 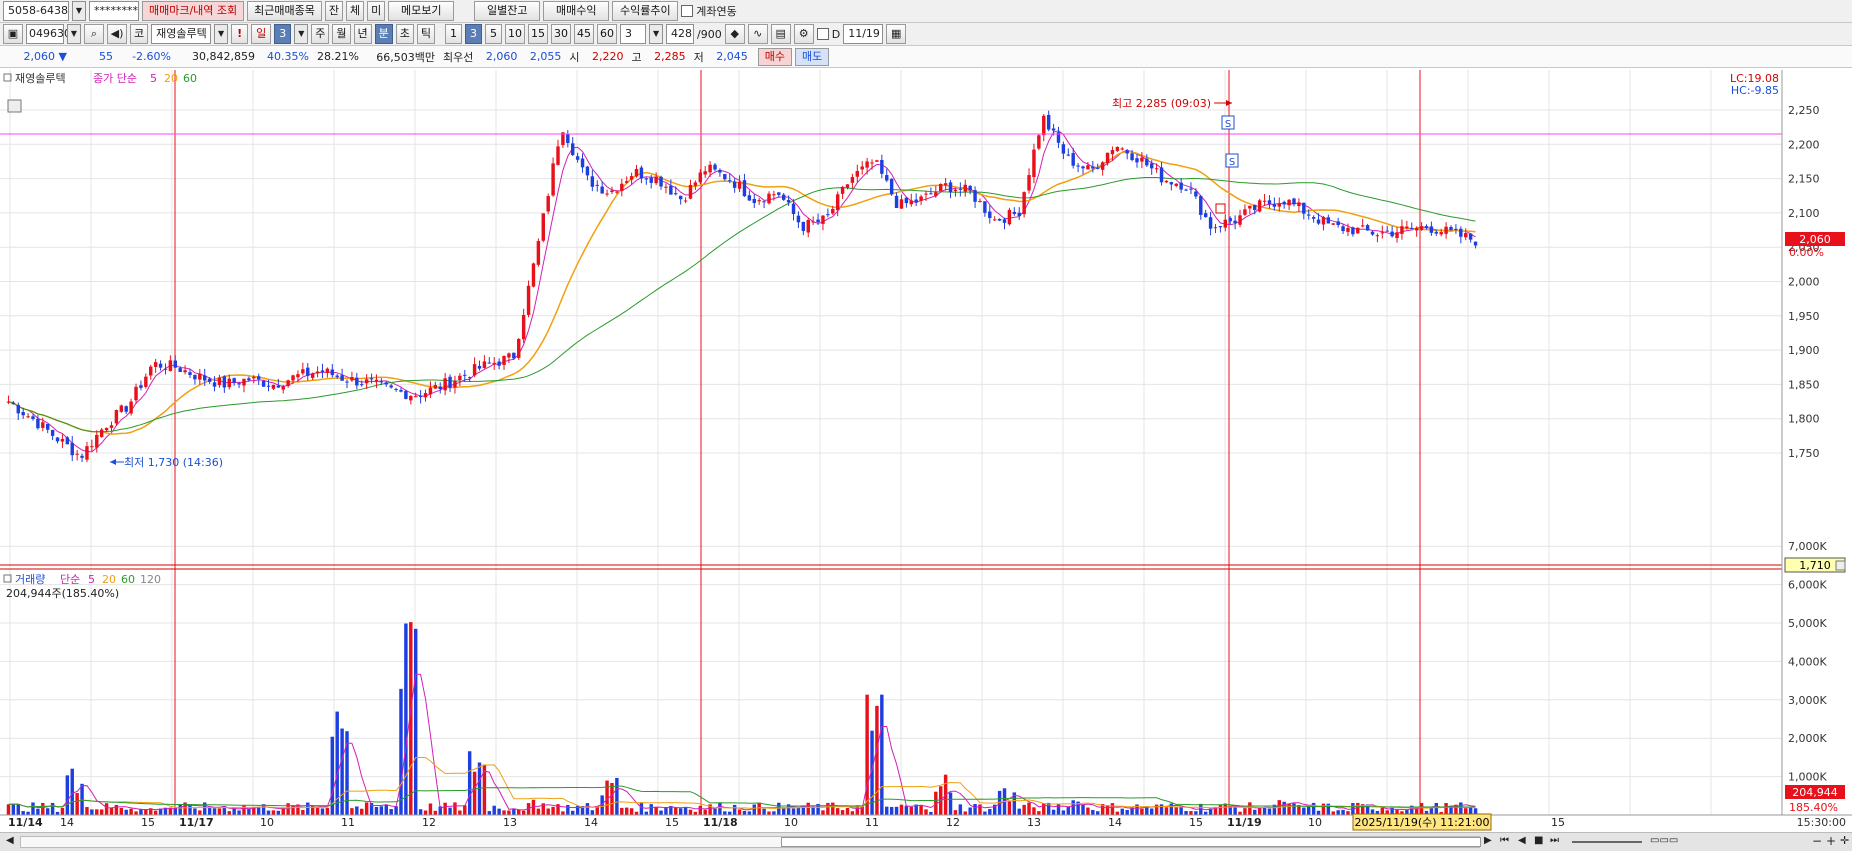 I want to click on gear-icon: ⚙, so click(x=803, y=34).